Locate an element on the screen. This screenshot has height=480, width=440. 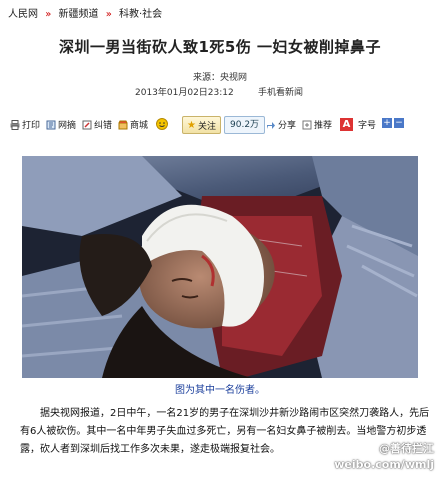
star-icon: ★ is located at coordinates (191, 125).